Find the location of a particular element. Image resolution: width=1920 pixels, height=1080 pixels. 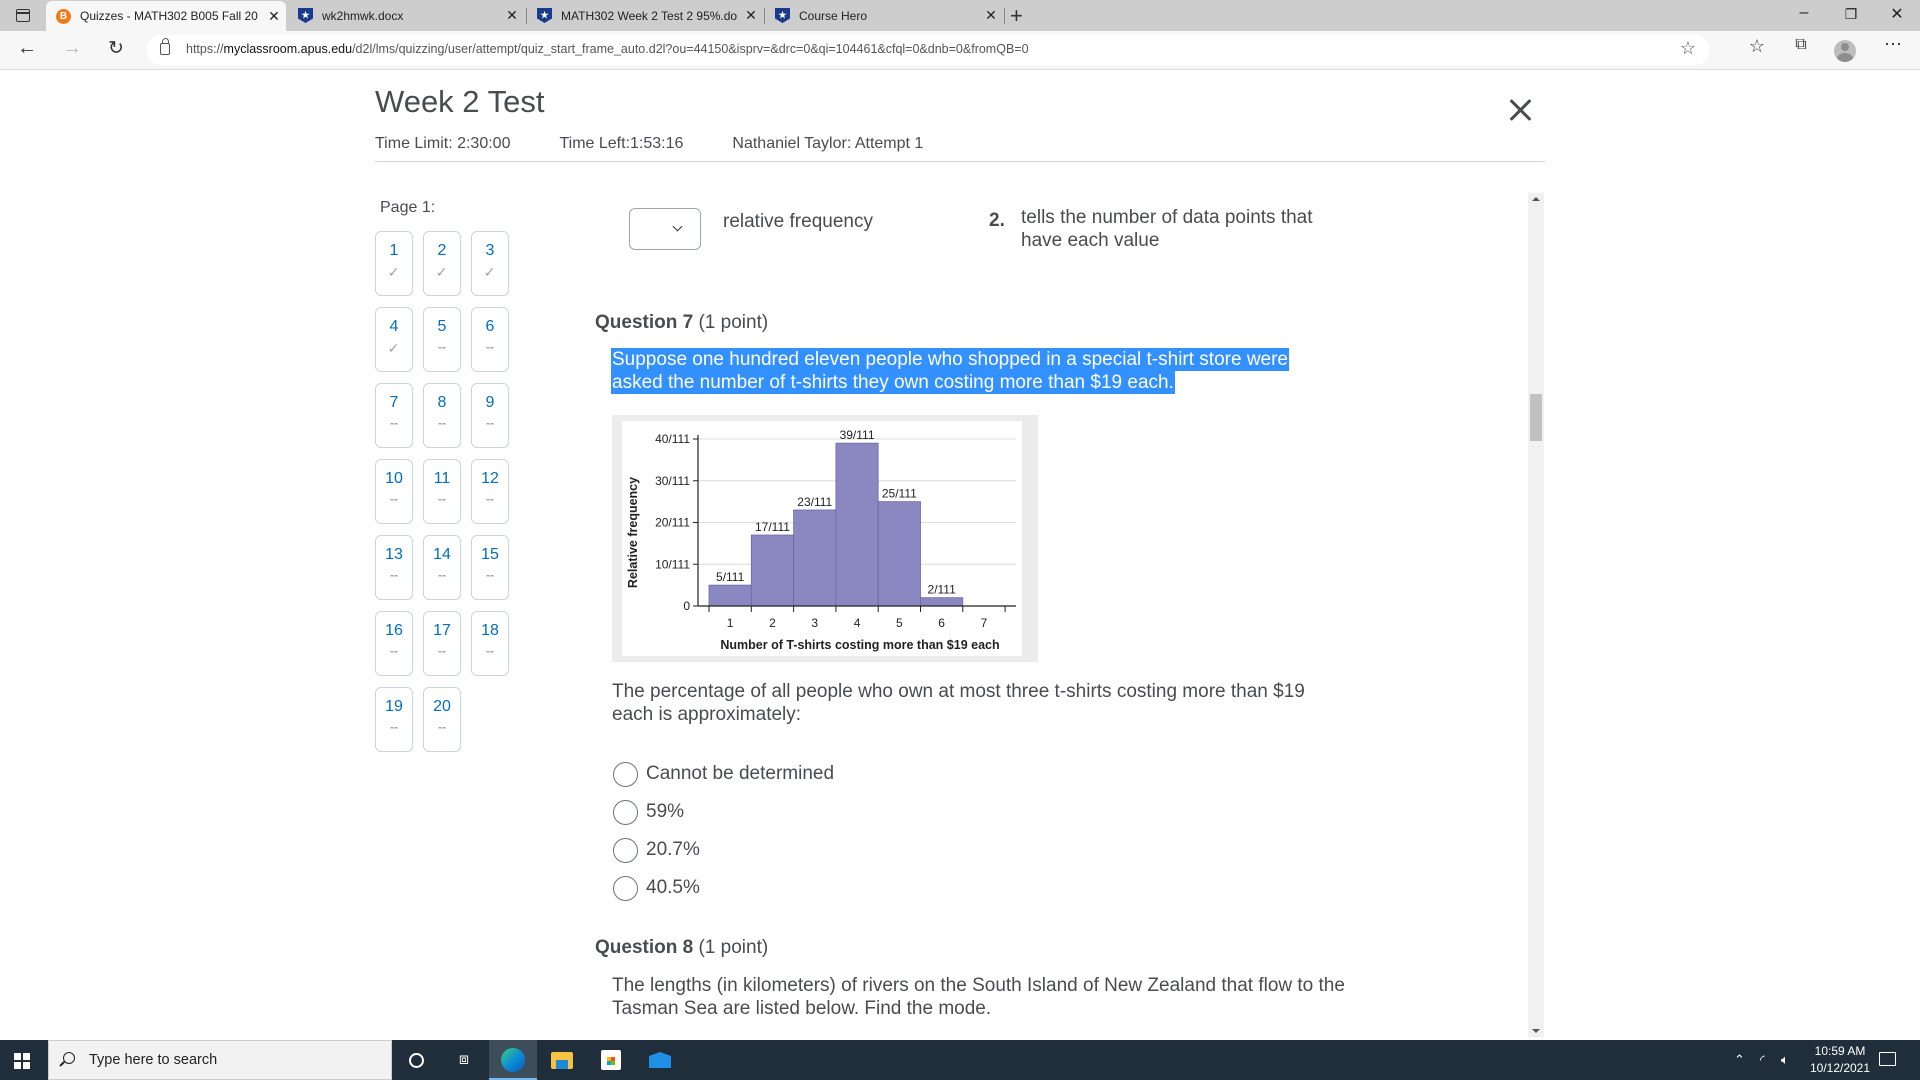

option-cannot-be-determined: Cannot be determined is located at coordinates (723, 774).